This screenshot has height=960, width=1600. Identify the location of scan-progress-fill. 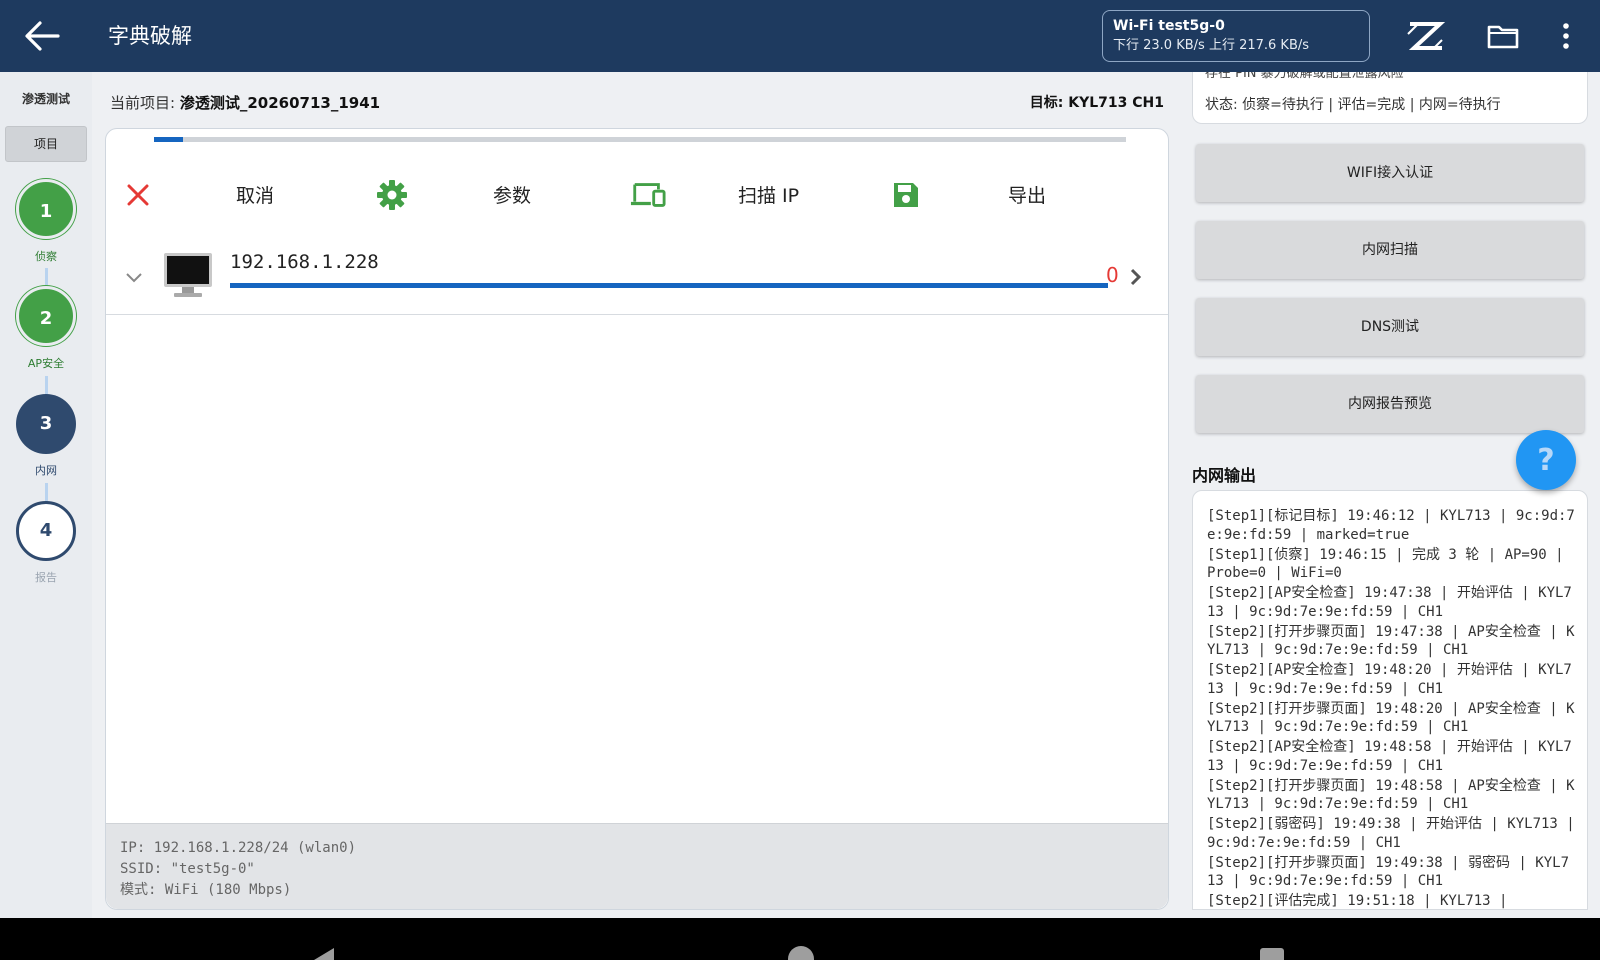
(169, 139).